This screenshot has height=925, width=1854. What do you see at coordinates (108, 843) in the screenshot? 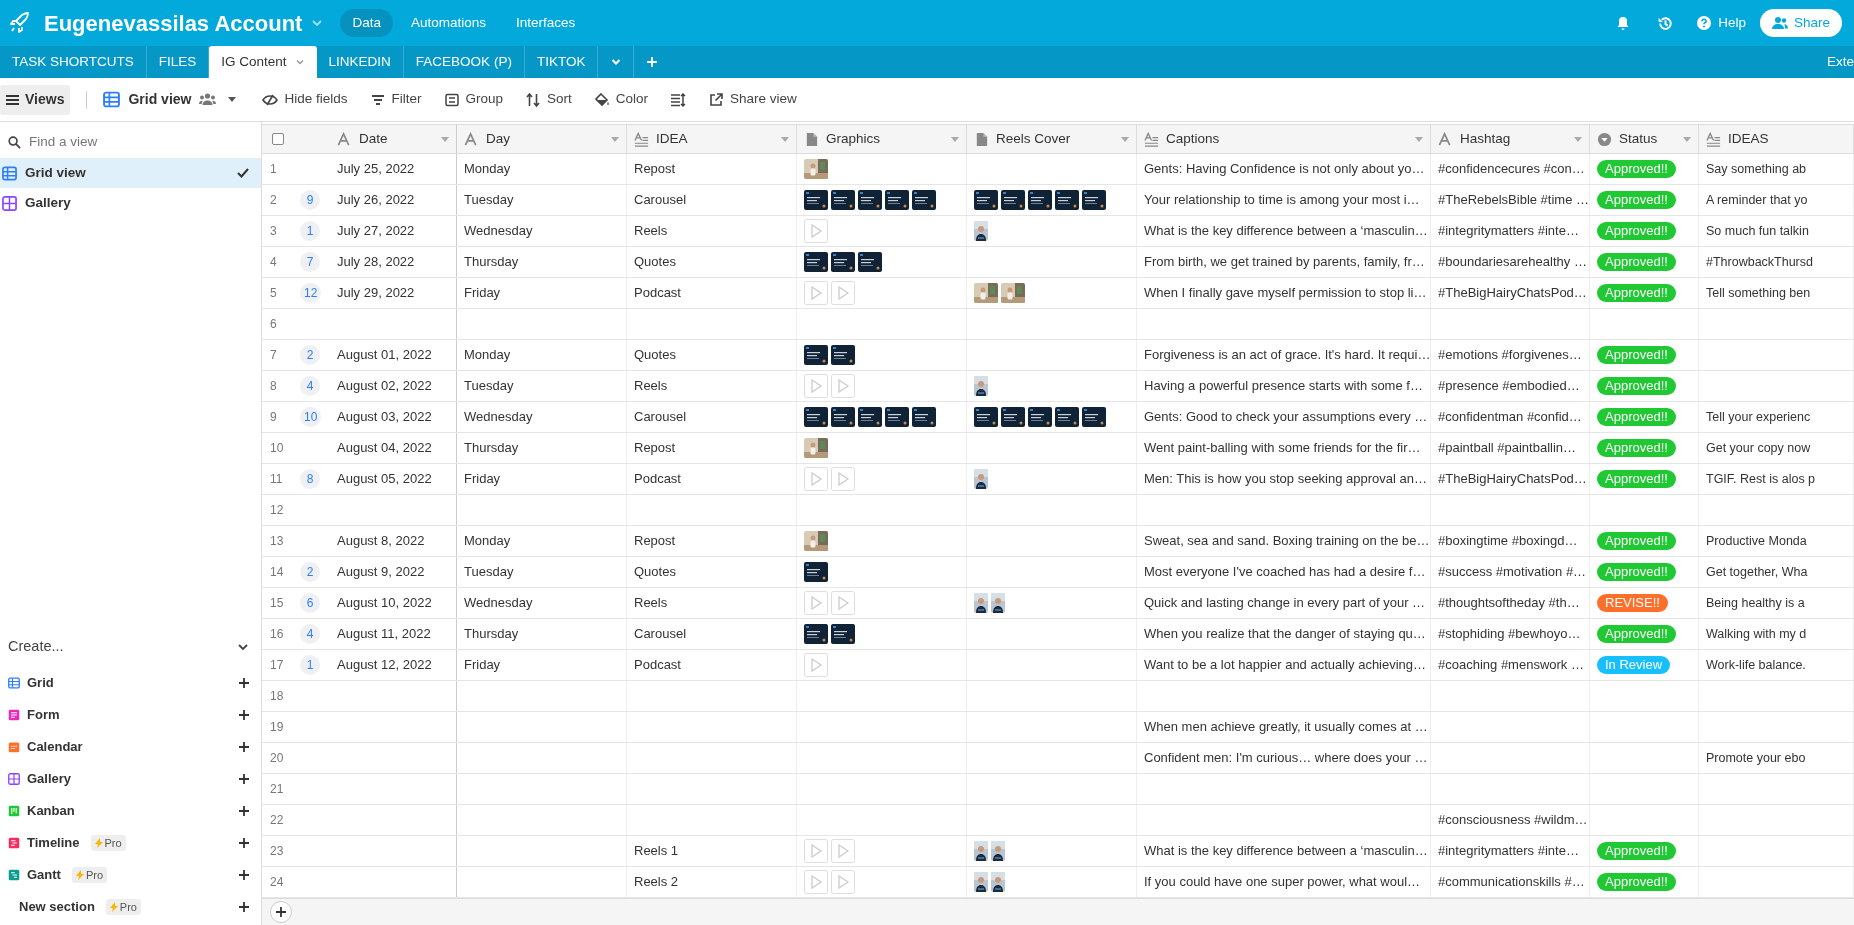
I see `pro-badge: Pro` at bounding box center [108, 843].